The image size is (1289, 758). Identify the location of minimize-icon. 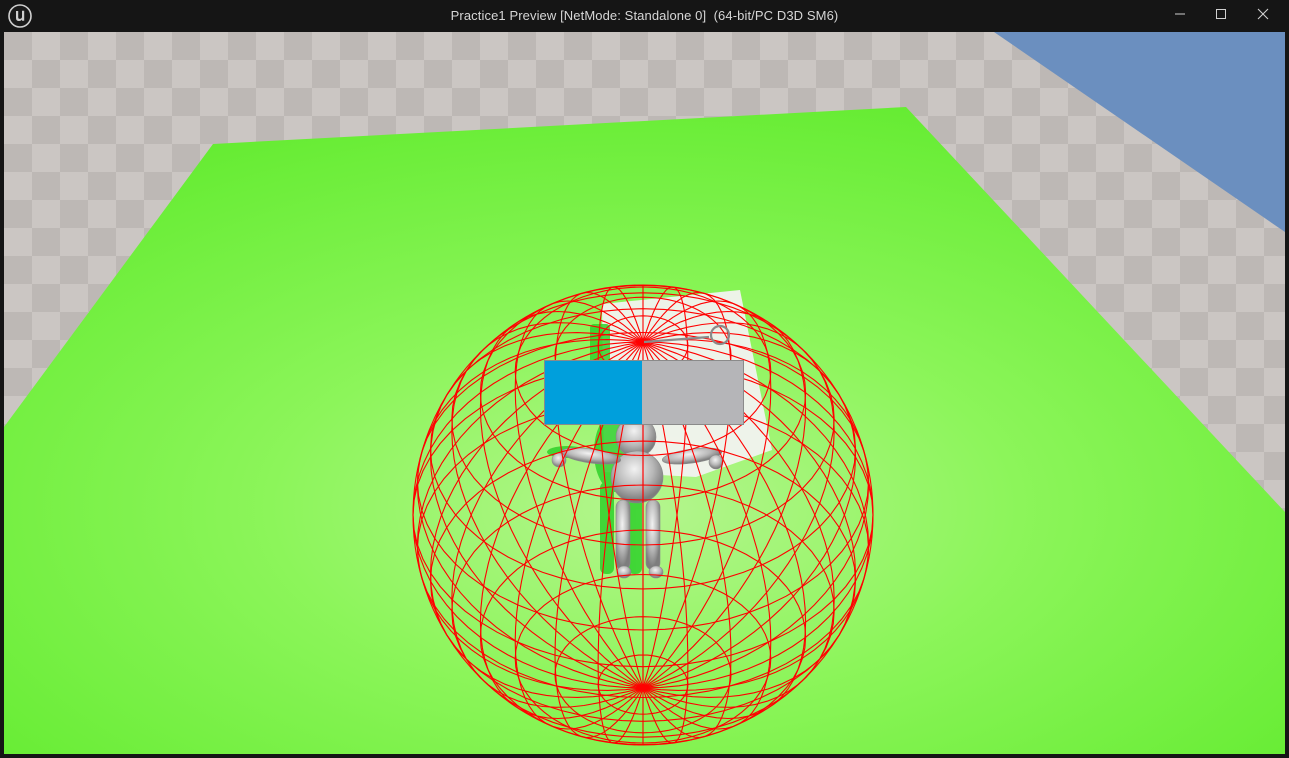
(1180, 14).